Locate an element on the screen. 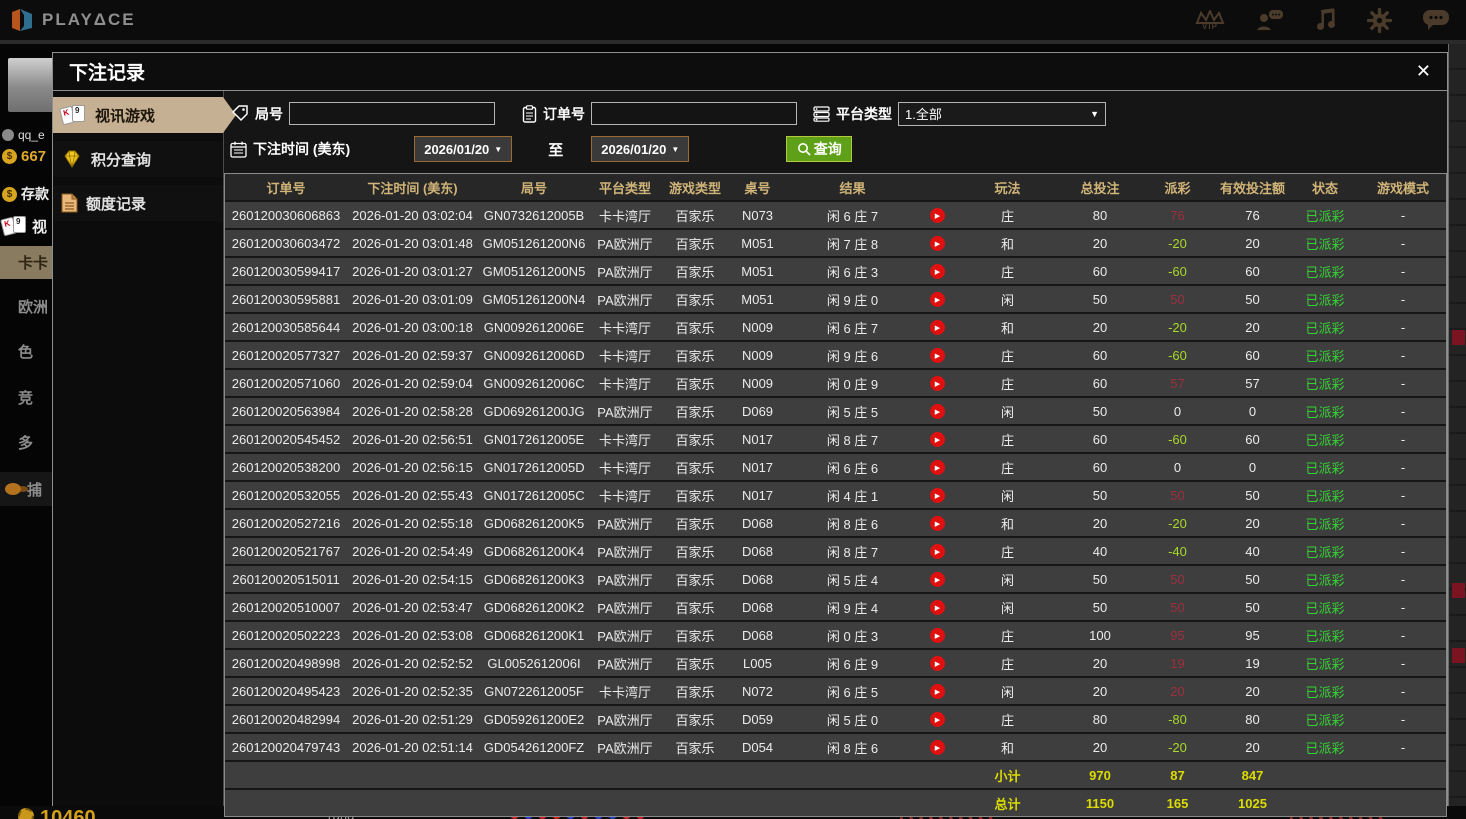  col-table-no: 桌号 is located at coordinates (757, 188).